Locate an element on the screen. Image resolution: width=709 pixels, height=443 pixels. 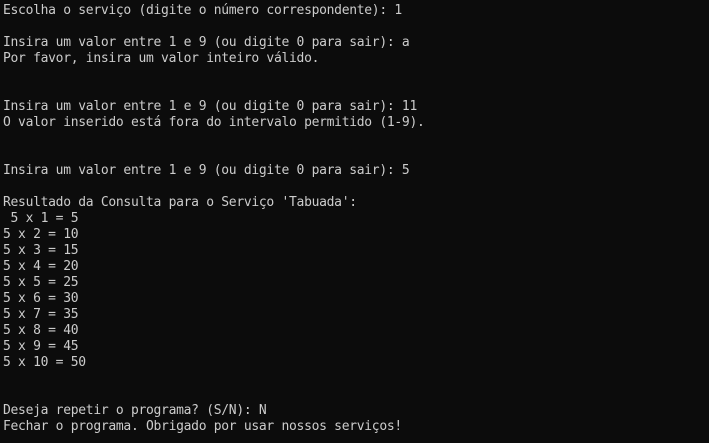
console-line: 5 x 1 = 5 is located at coordinates (41, 218).